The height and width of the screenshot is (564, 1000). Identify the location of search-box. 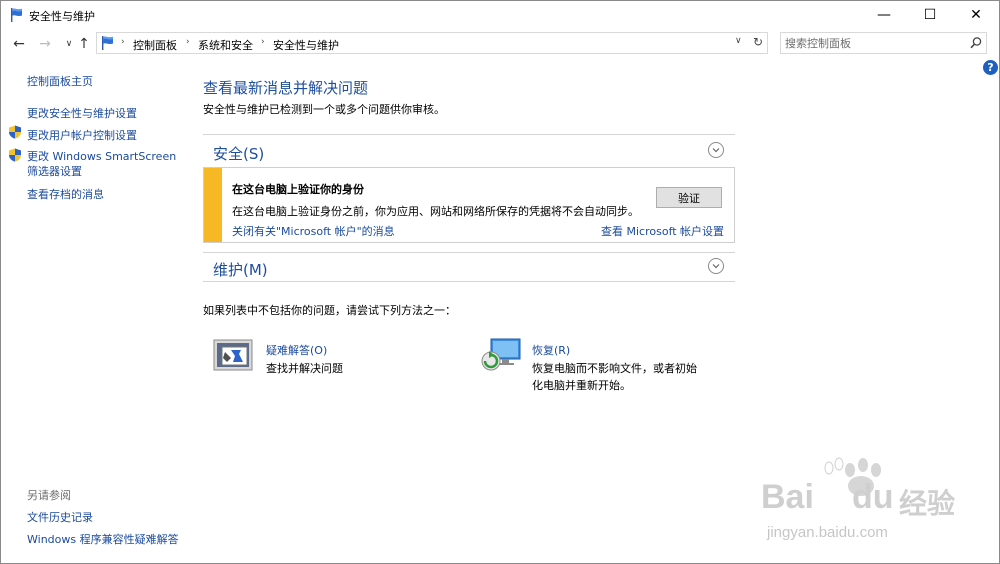
(883, 43).